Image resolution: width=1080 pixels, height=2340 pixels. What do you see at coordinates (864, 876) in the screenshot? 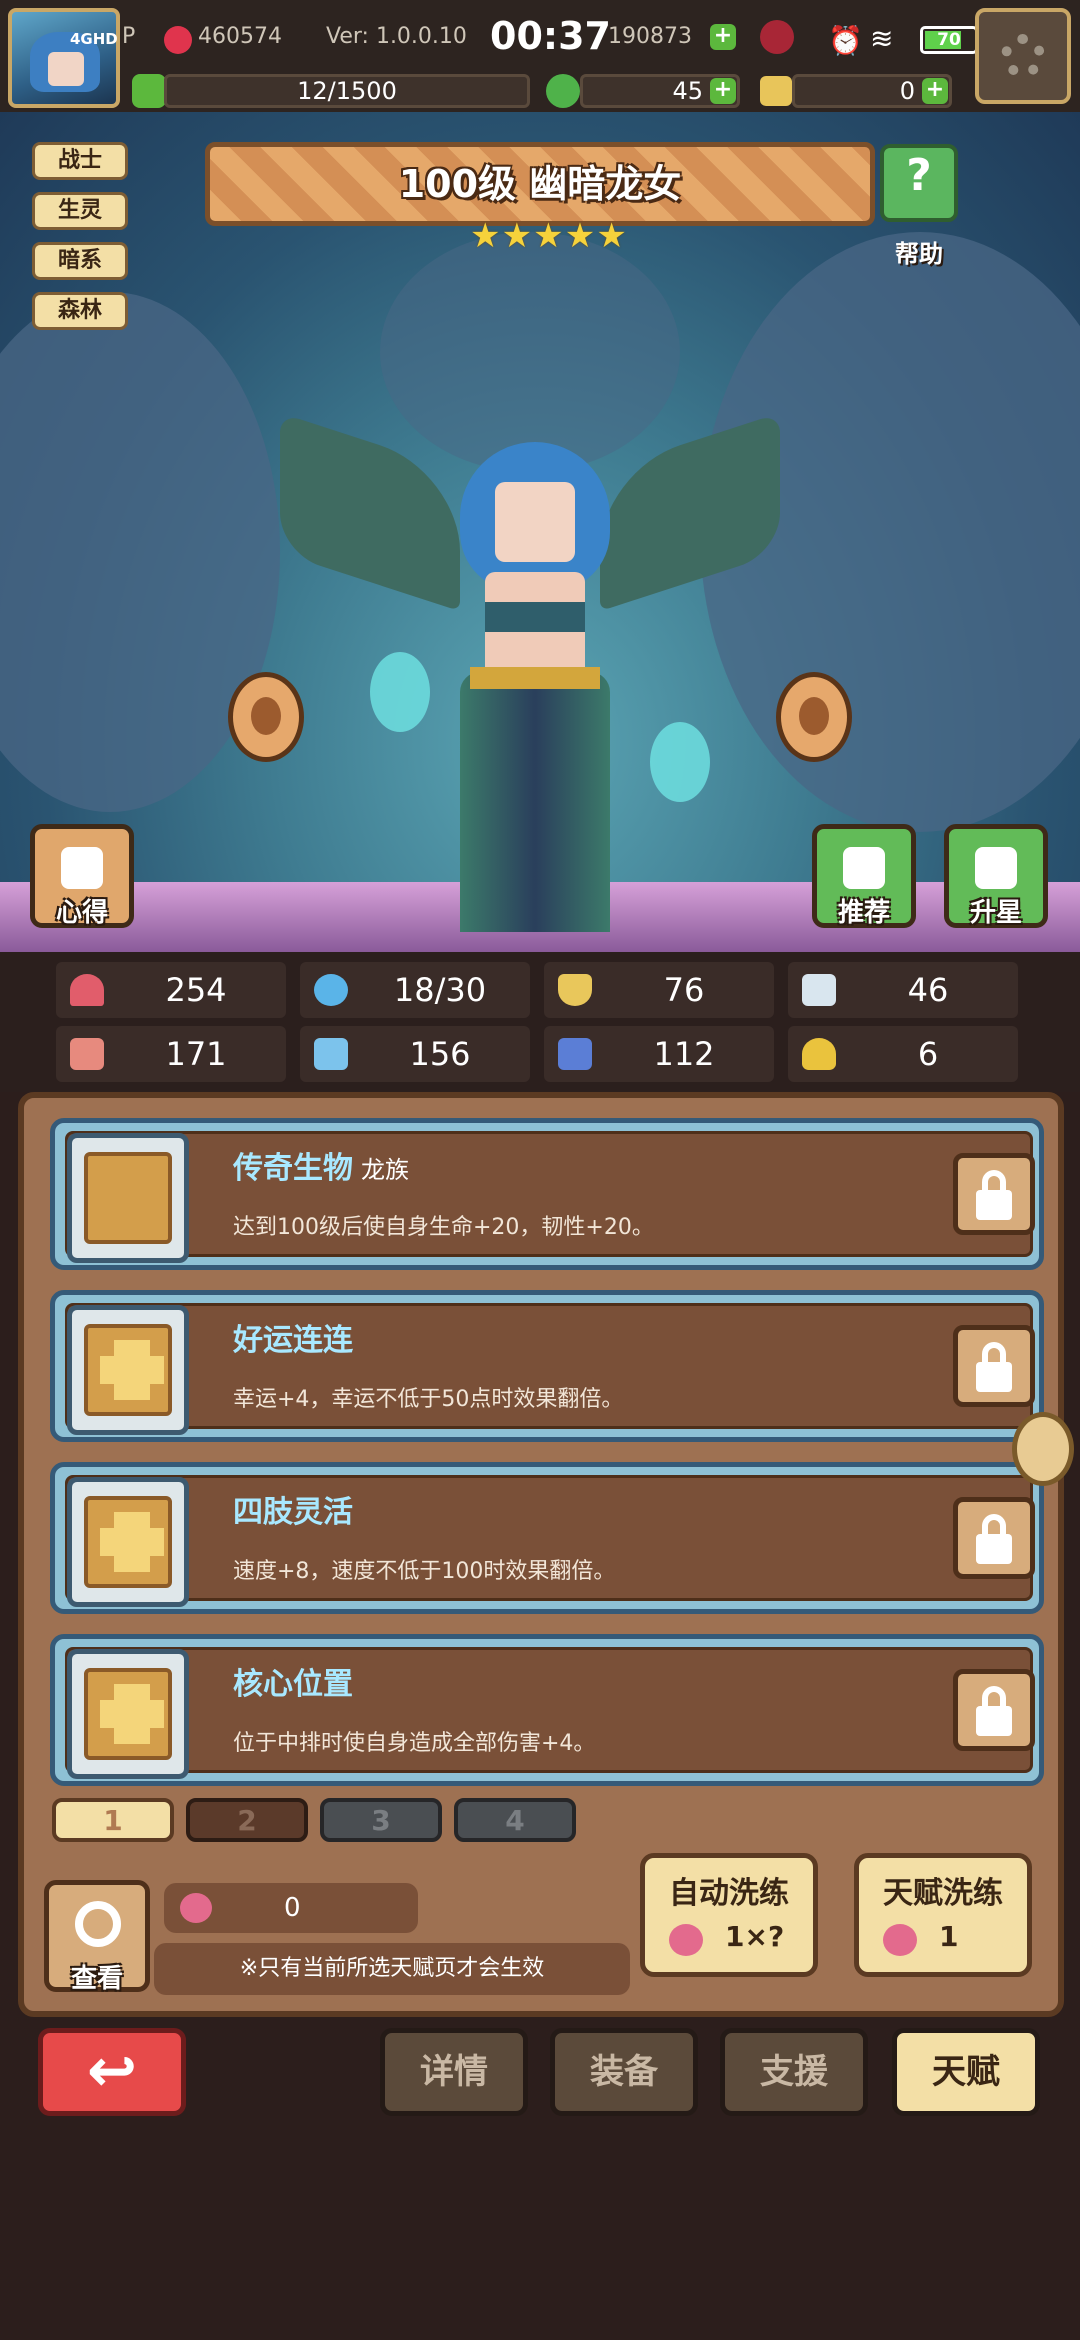
I see `recommend-button: 推荐` at bounding box center [864, 876].